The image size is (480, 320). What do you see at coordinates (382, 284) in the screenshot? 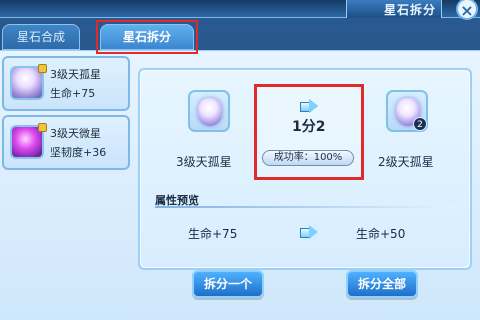
I see `split-all-button: 拆分全部` at bounding box center [382, 284].